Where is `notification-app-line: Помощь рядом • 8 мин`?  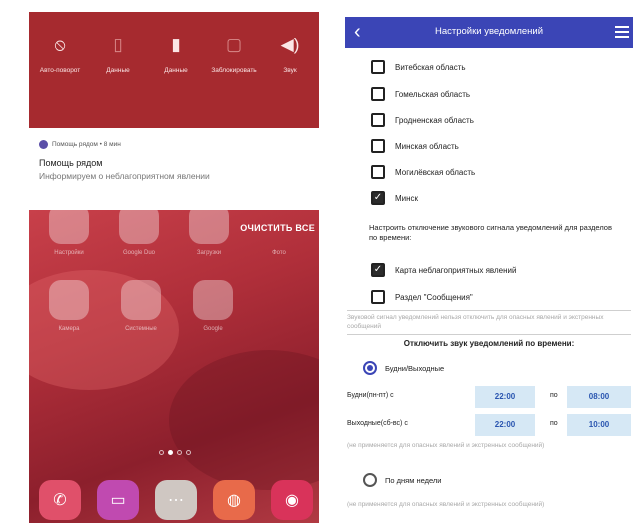
notification-app-line: Помощь рядом • 8 мин is located at coordinates (80, 144).